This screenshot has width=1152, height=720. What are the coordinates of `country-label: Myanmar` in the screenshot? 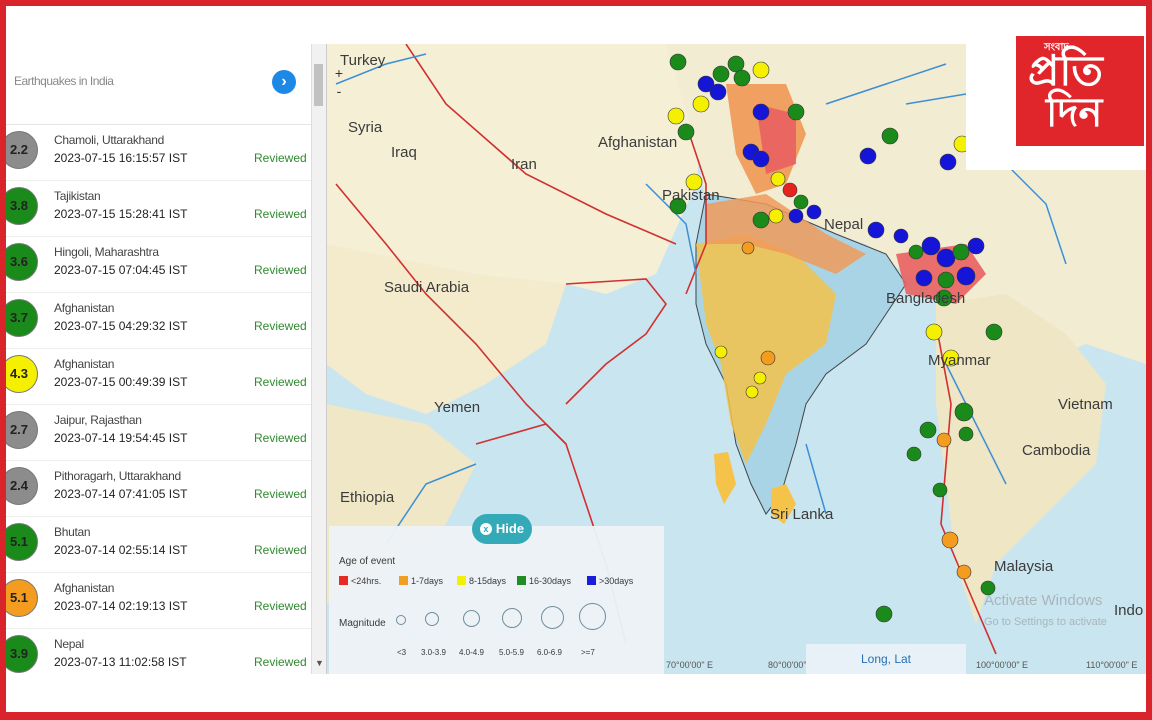 It's located at (959, 360).